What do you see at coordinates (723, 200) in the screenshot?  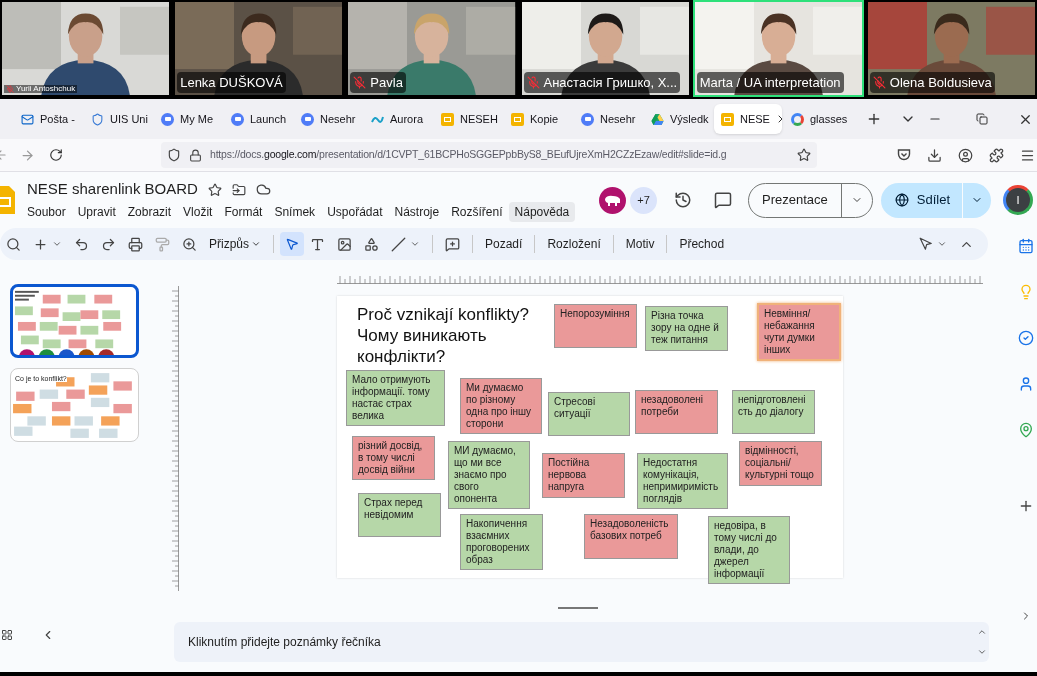 I see `comments-icon` at bounding box center [723, 200].